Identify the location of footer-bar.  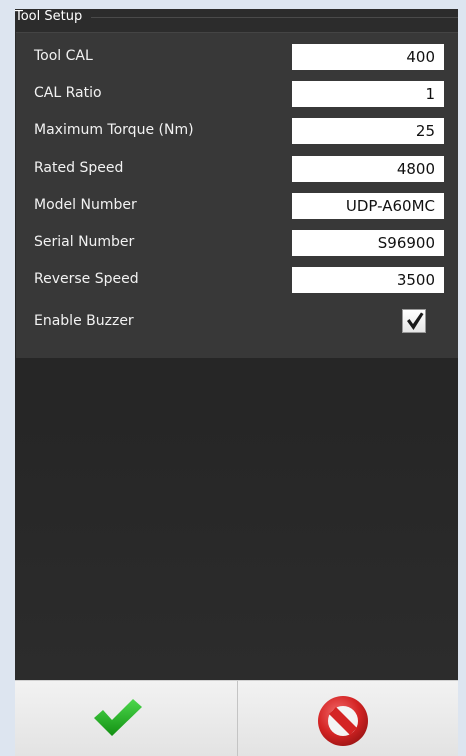
(236, 718).